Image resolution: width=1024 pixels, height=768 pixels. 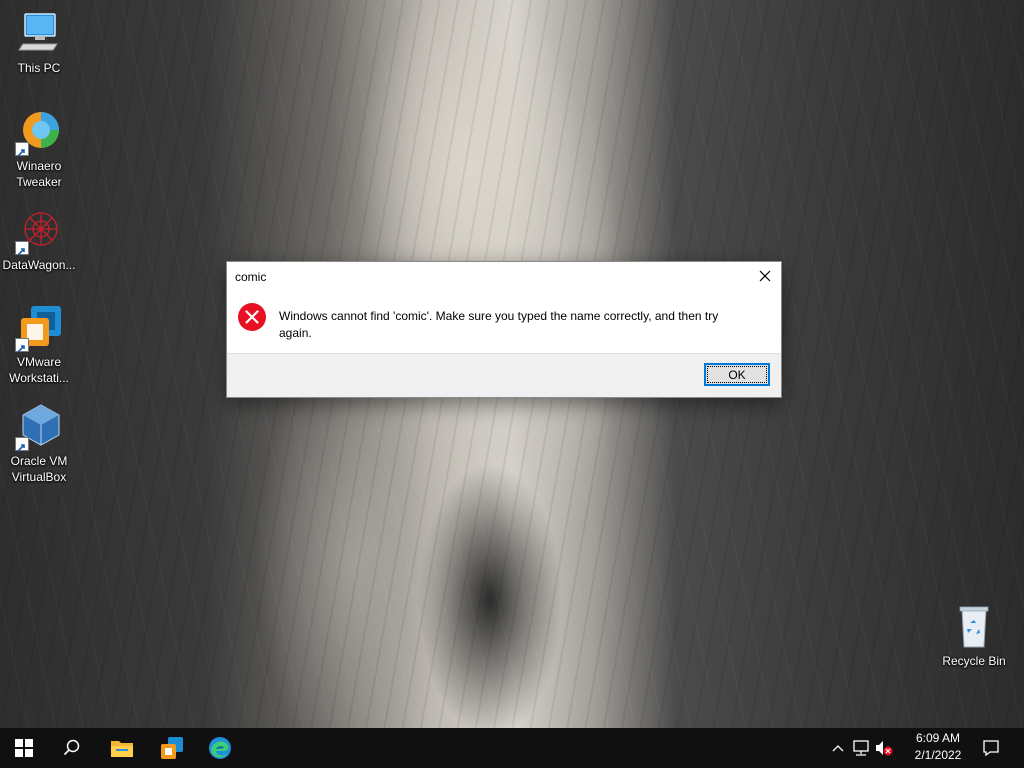 I want to click on winaero-tweaker-icon, so click(x=39, y=132).